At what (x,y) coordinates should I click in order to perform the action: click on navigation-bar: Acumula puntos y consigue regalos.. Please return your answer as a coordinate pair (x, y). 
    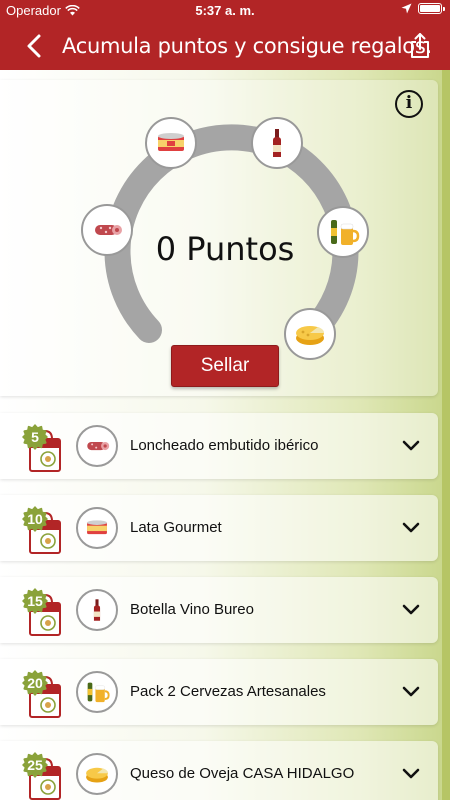
    Looking at the image, I should click on (225, 46).